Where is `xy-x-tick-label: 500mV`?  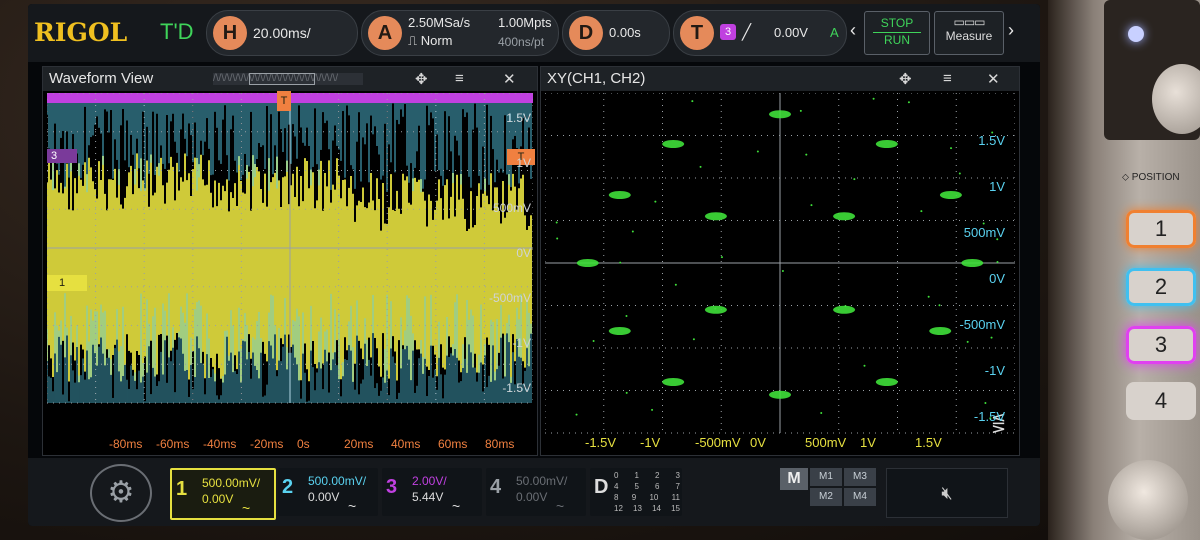
xy-x-tick-label: 500mV is located at coordinates (826, 442).